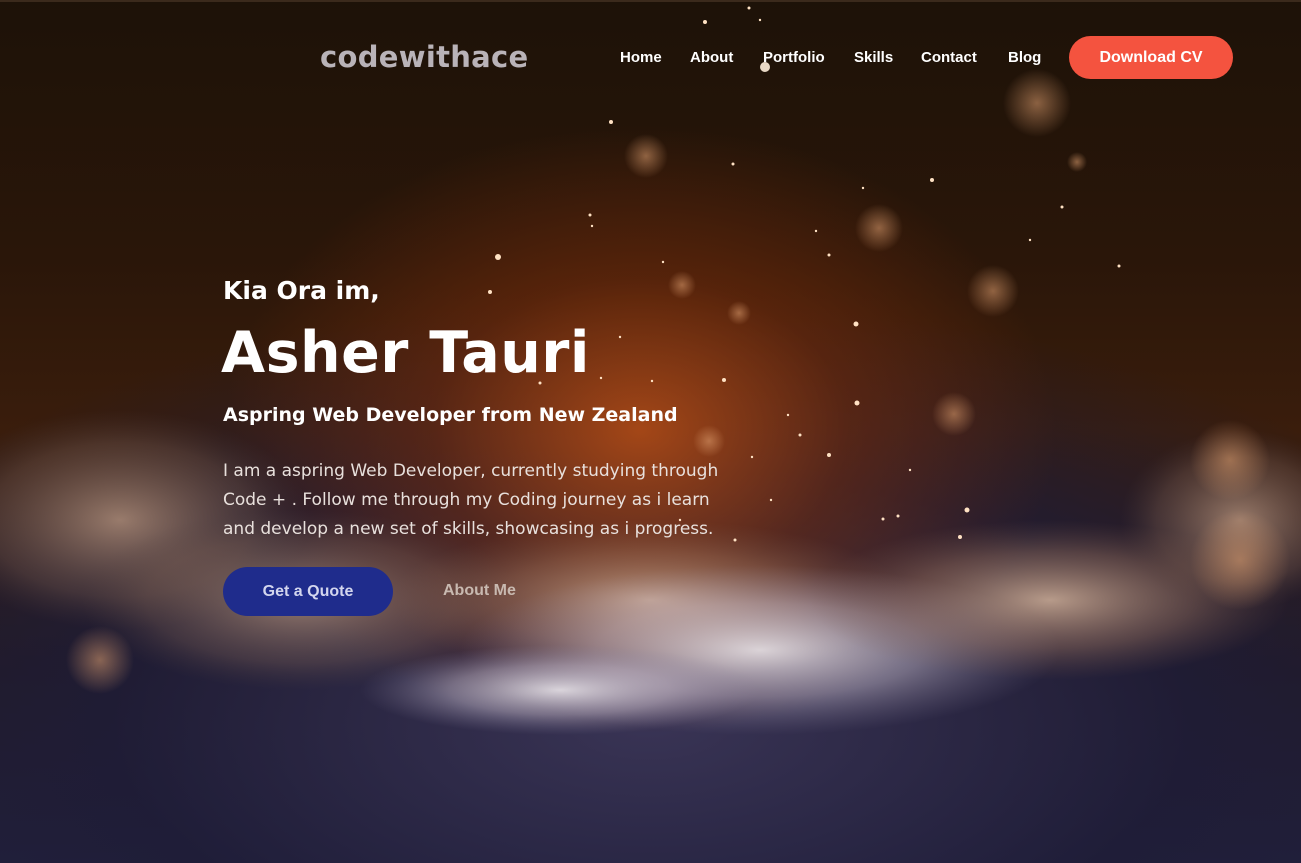  Describe the element at coordinates (301, 290) in the screenshot. I see `hero-greeting: Kia Ora im,` at that location.